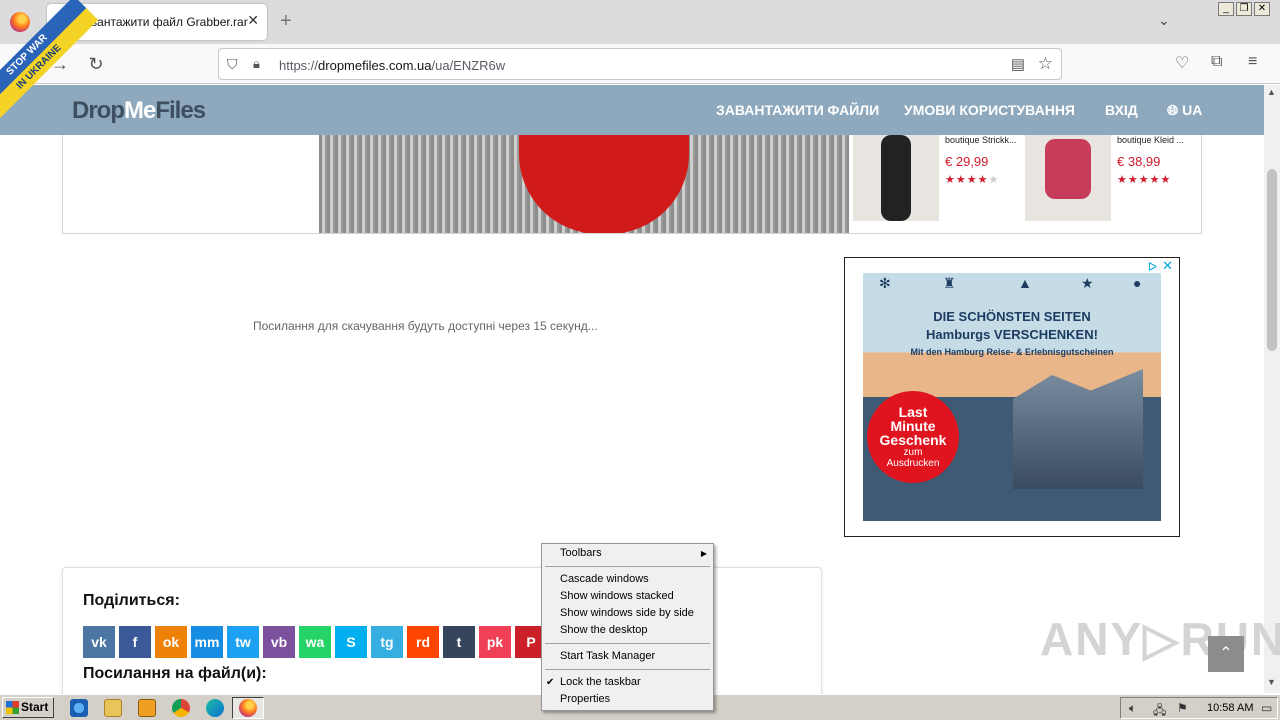 This screenshot has height=720, width=1280. Describe the element at coordinates (550, 682) in the screenshot. I see `checkmark-icon: ✔` at that location.